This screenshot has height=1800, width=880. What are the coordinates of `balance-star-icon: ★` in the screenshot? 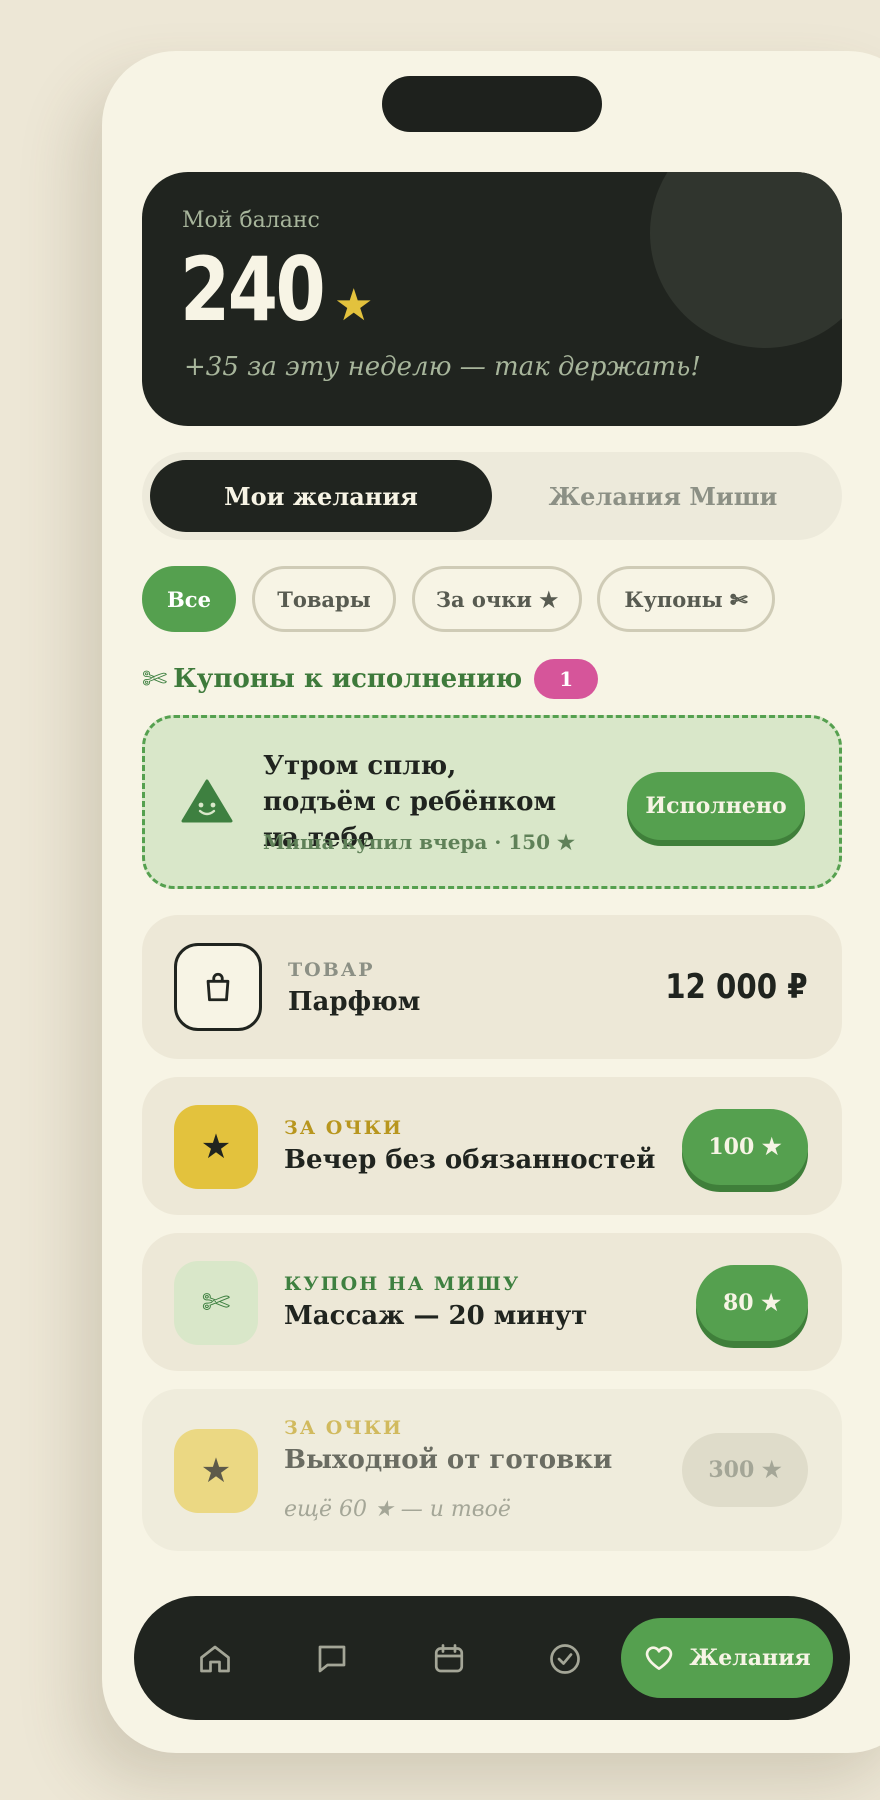 It's located at (354, 305).